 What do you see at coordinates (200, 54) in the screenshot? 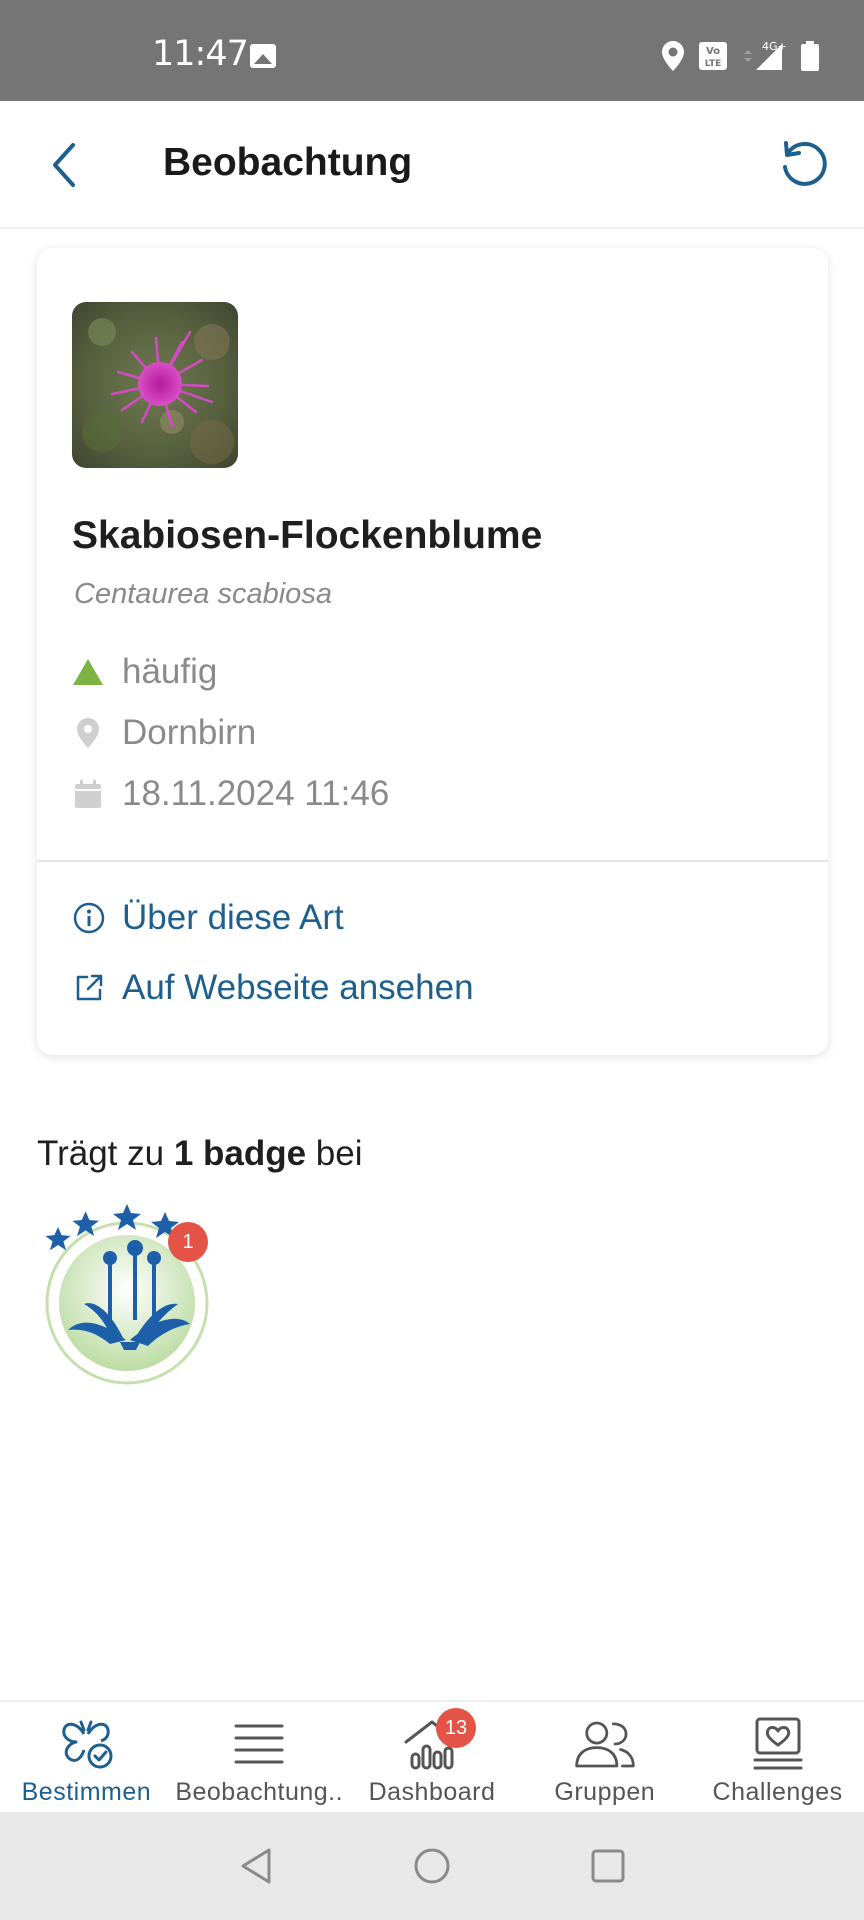
I see `status-time: 11:47` at bounding box center [200, 54].